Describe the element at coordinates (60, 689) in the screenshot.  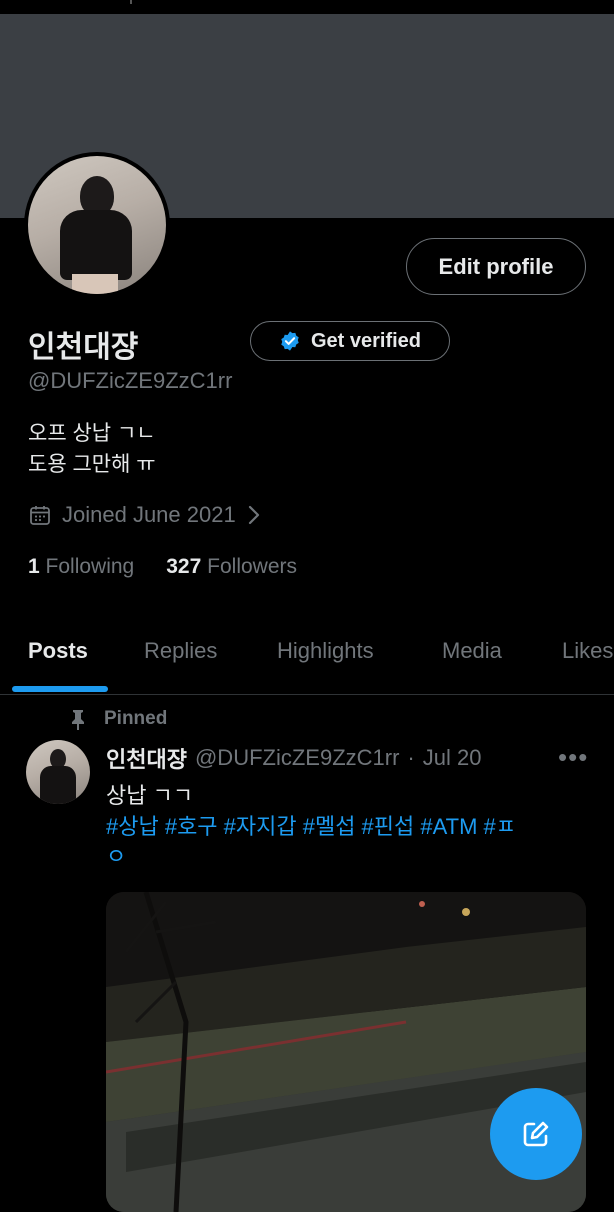
I see `active-tab-indicator` at that location.